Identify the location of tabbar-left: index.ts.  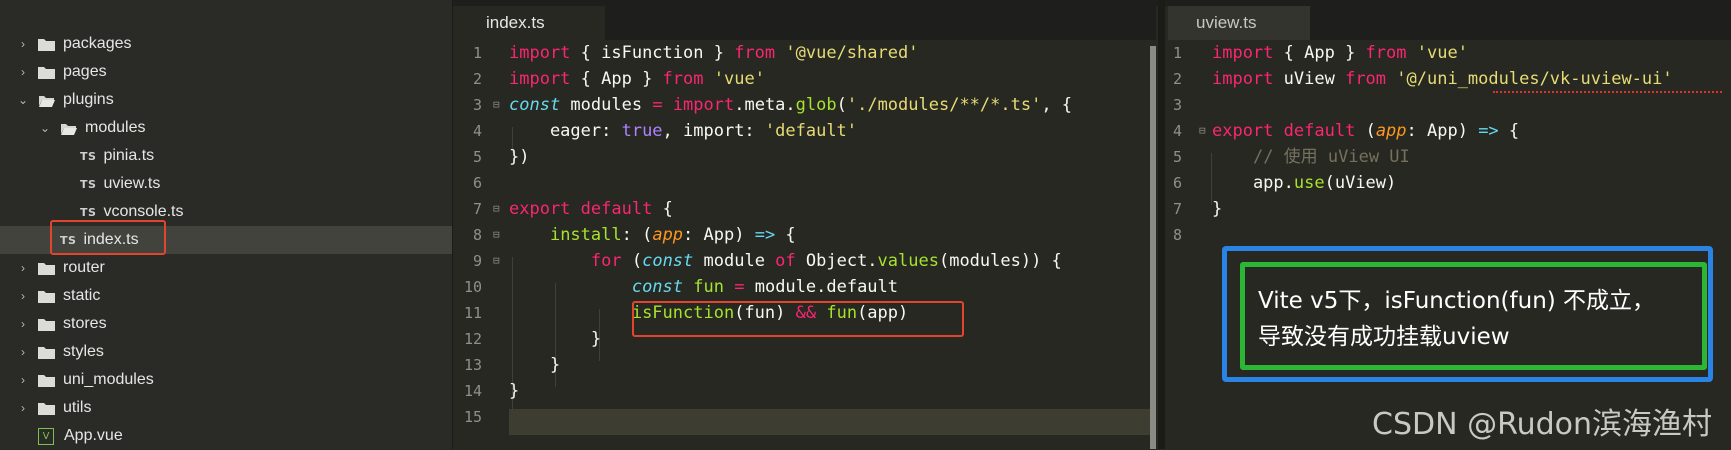
(804, 23).